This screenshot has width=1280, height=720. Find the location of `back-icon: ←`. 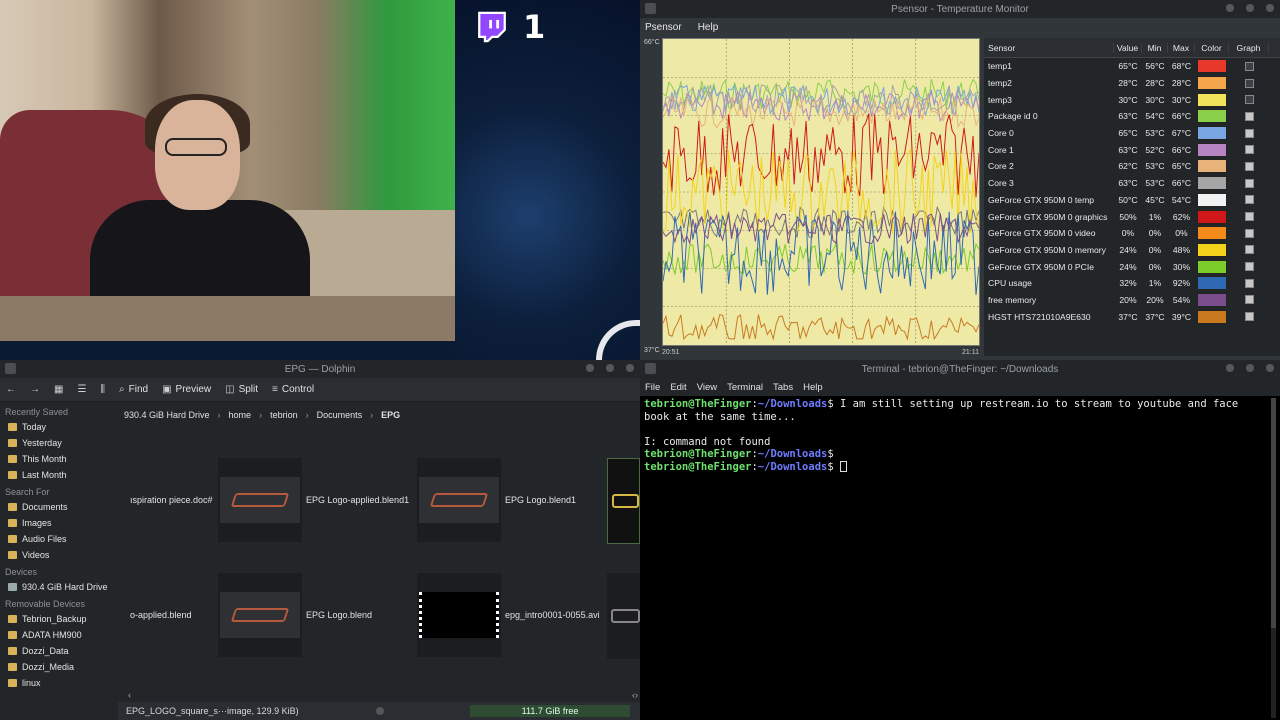

back-icon: ← is located at coordinates (11, 389).